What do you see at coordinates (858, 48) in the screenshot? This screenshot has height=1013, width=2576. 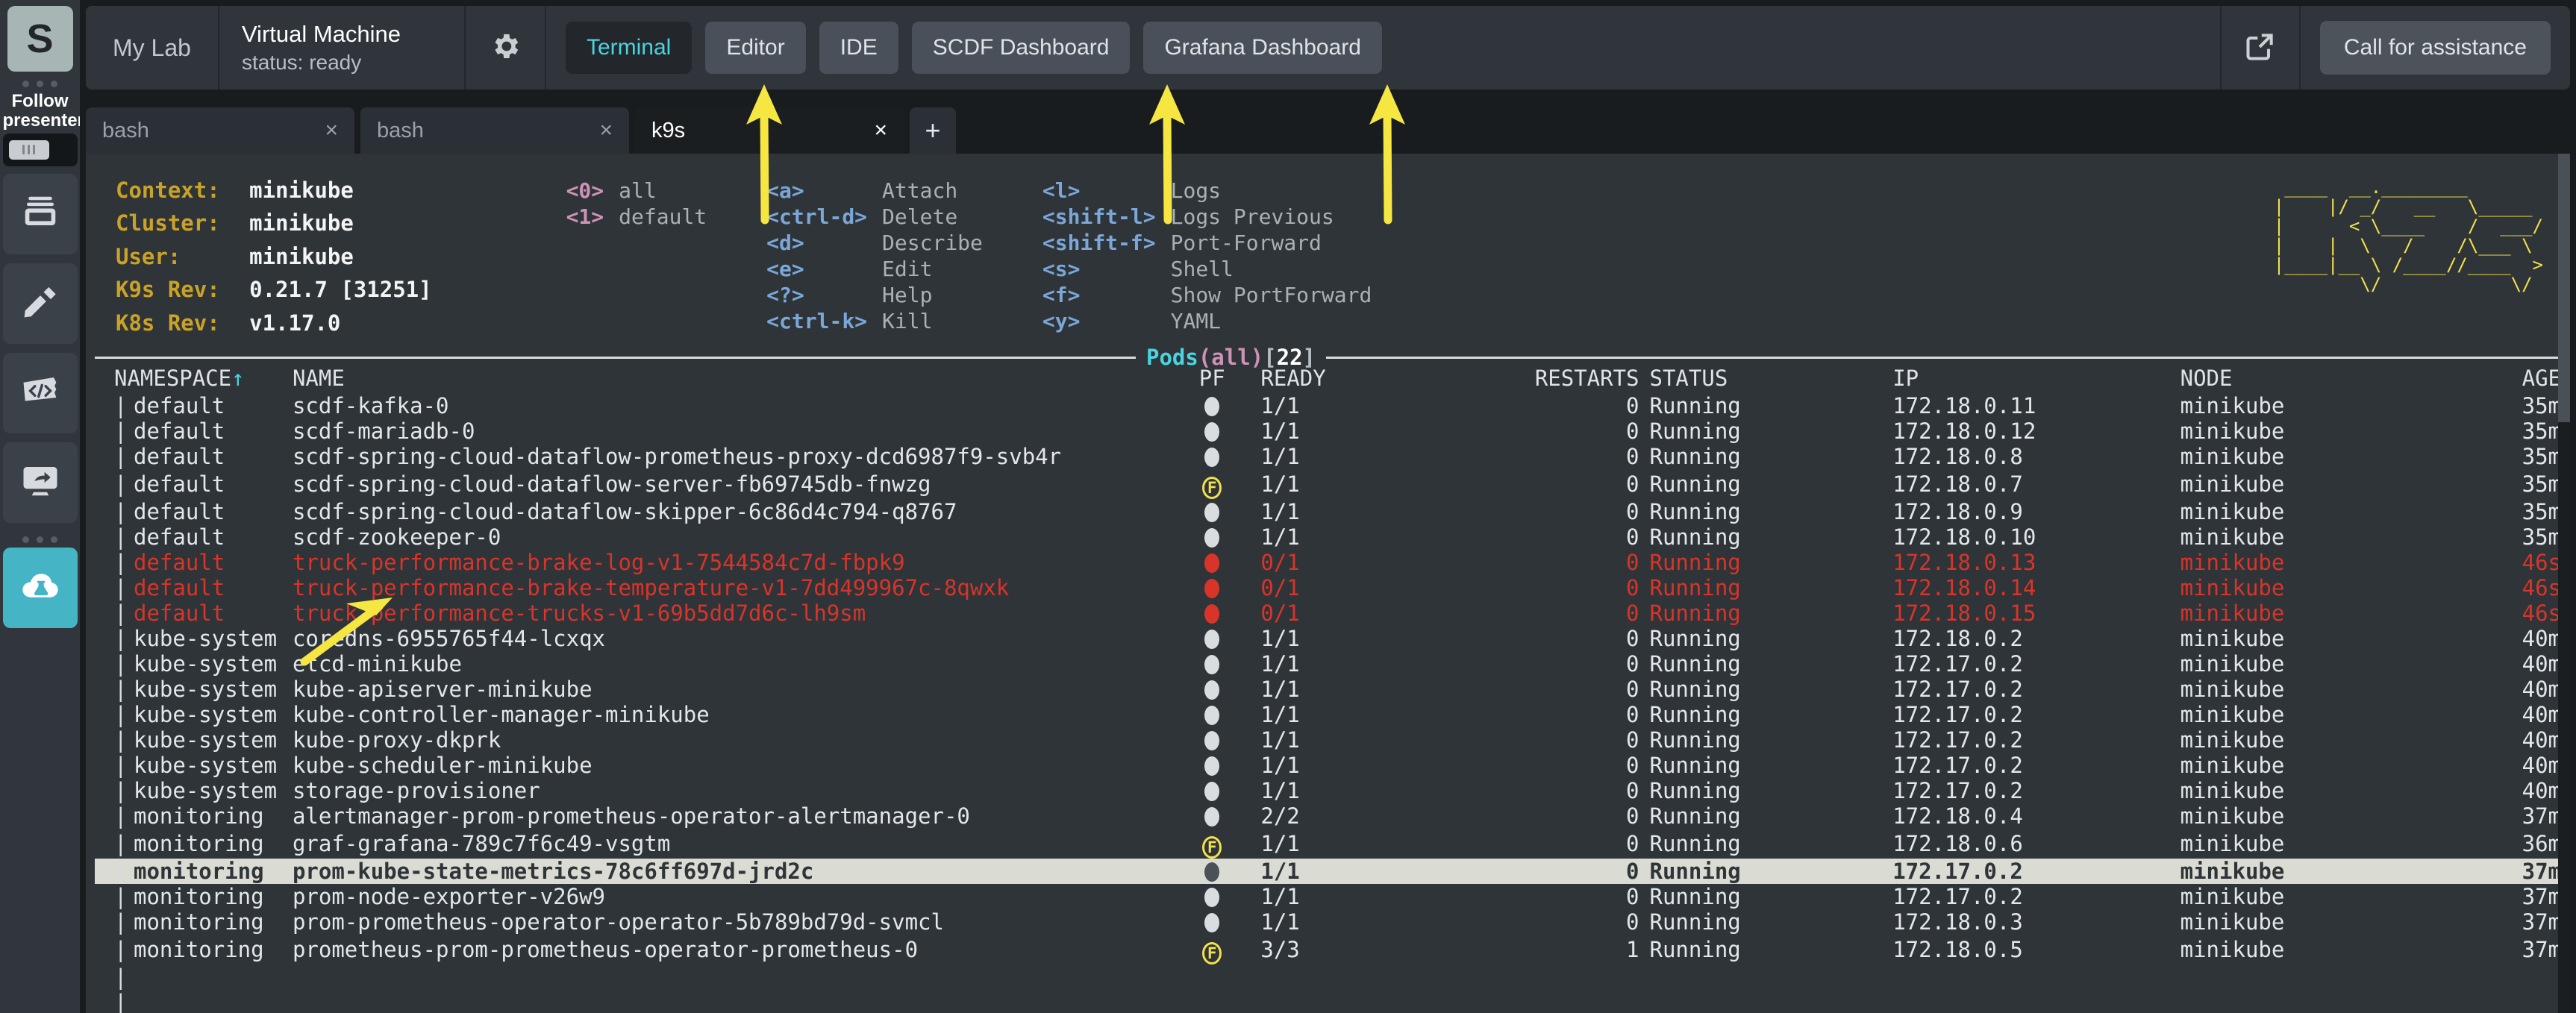 I see `view-button-ide: IDE` at bounding box center [858, 48].